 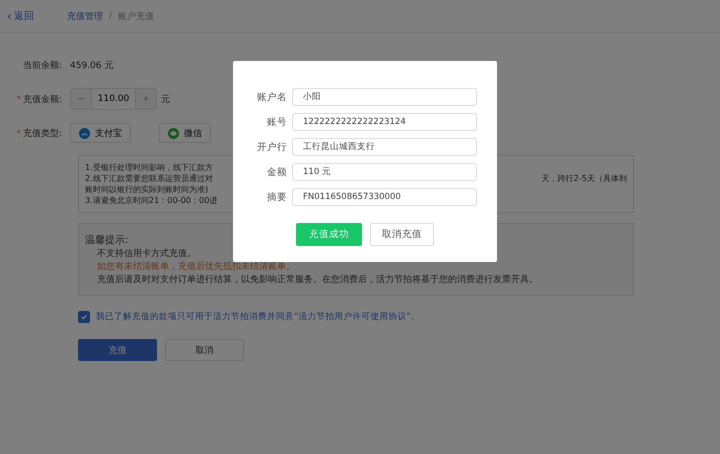 What do you see at coordinates (113, 99) in the screenshot?
I see `amount-input: 110.00` at bounding box center [113, 99].